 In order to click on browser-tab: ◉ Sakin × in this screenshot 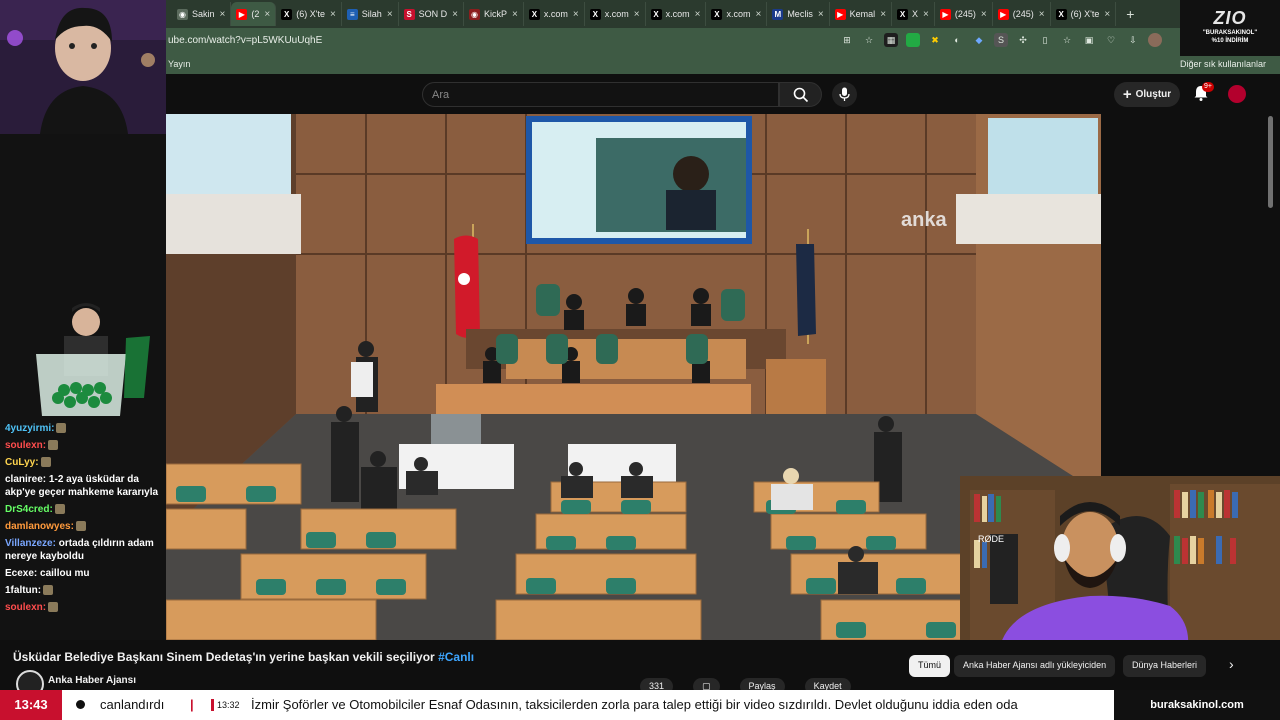, I will do `click(202, 14)`.